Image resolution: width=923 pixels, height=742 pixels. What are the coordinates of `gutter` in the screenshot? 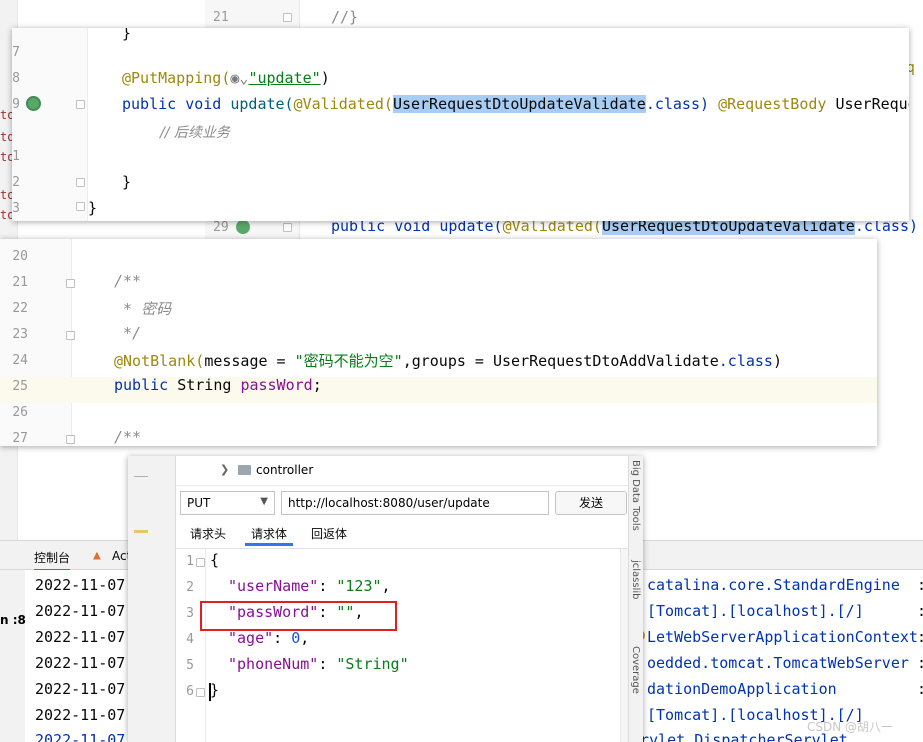 It's located at (50, 124).